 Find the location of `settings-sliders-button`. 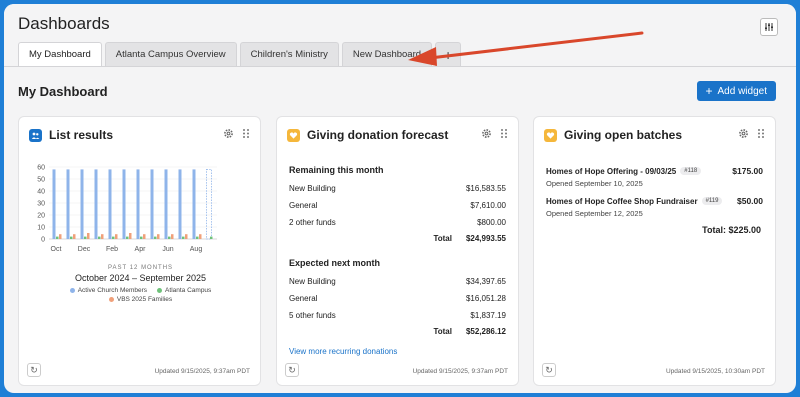

settings-sliders-button is located at coordinates (769, 27).